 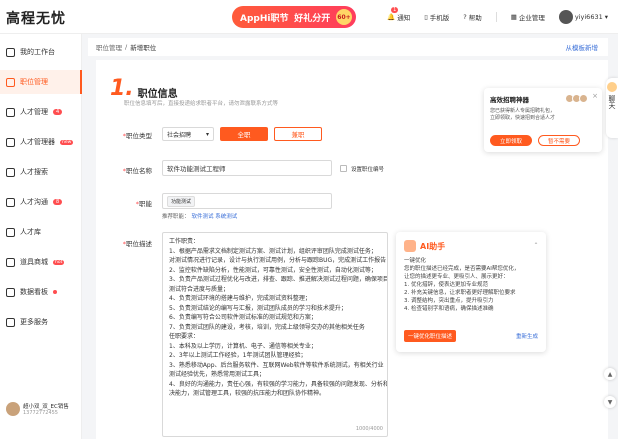 I want to click on sidebar-item-label: 数据看板, so click(x=34, y=292).